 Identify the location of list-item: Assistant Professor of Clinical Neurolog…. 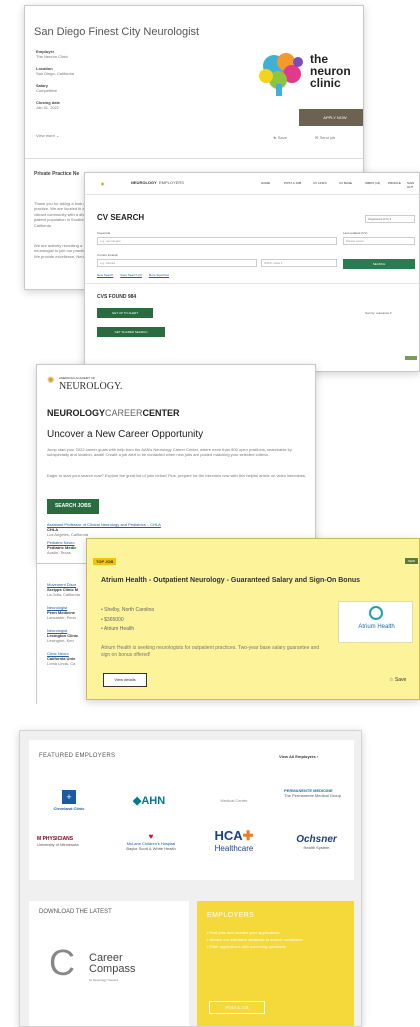
(178, 529).